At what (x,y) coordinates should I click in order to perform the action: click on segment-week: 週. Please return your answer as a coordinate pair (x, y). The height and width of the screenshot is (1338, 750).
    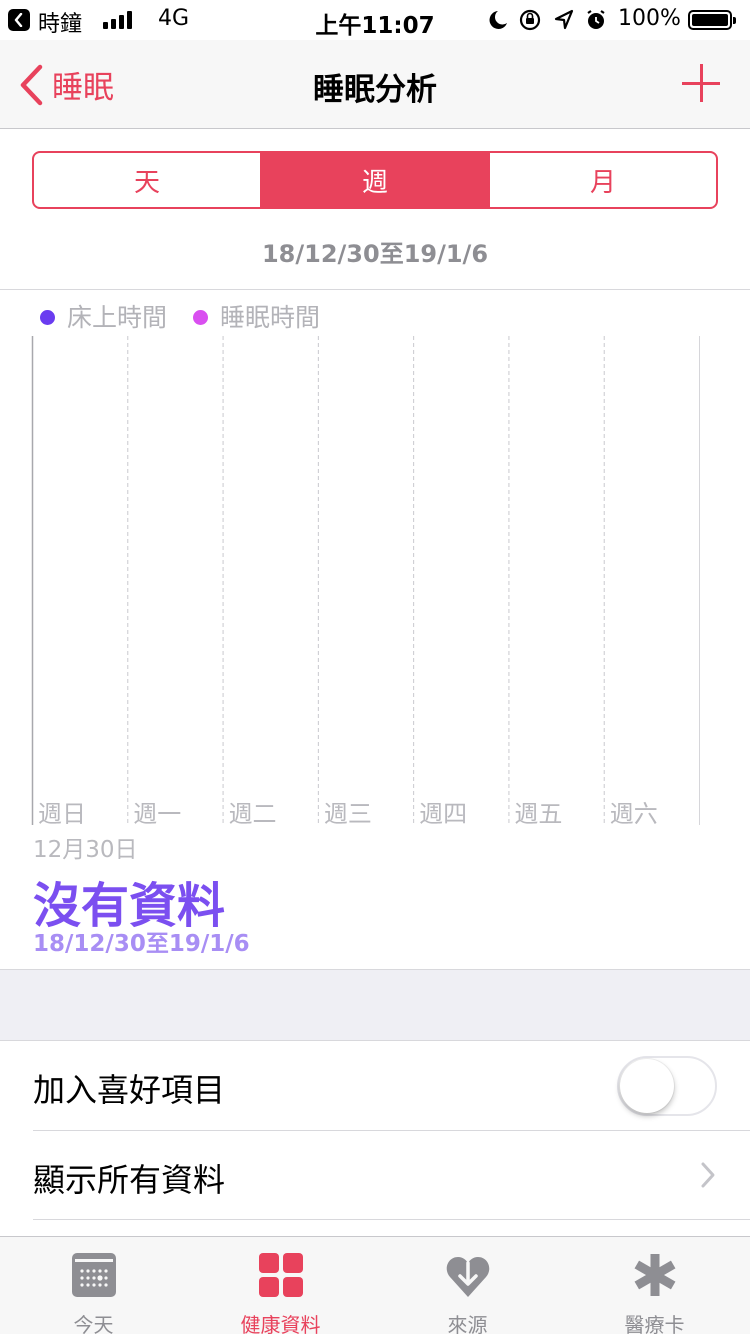
    Looking at the image, I should click on (374, 180).